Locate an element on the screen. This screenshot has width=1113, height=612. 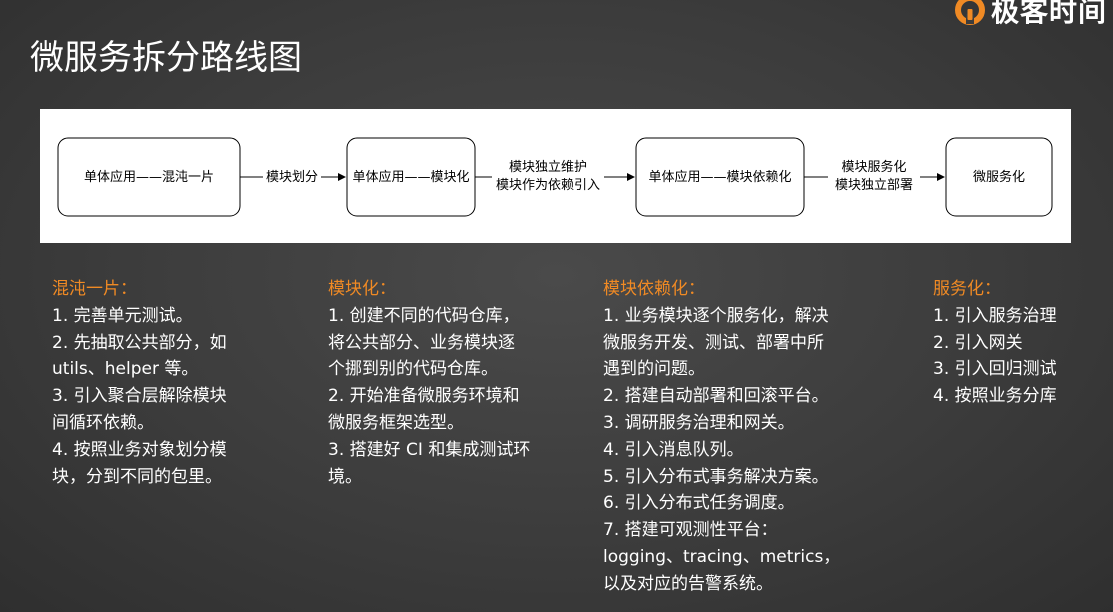
list-item: 5. 引入分布式事务解决方案。 is located at coordinates (716, 476).